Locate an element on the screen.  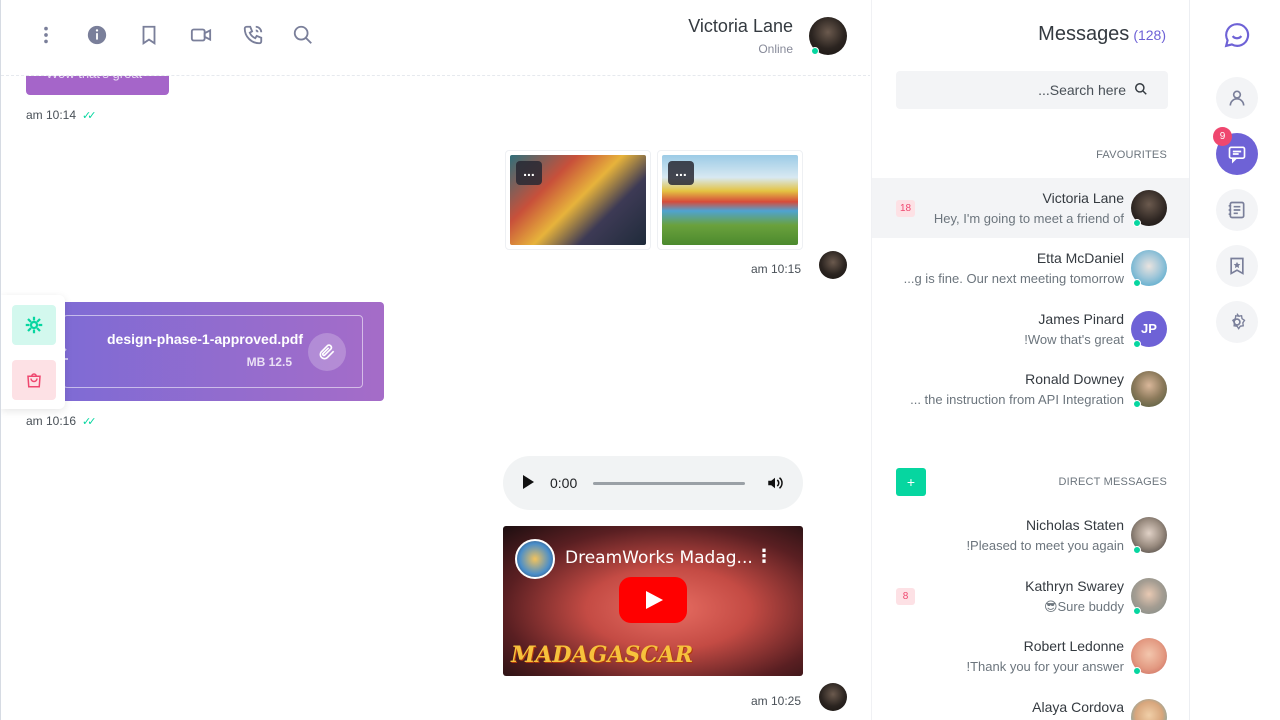
play-icon is located at coordinates (528, 482).